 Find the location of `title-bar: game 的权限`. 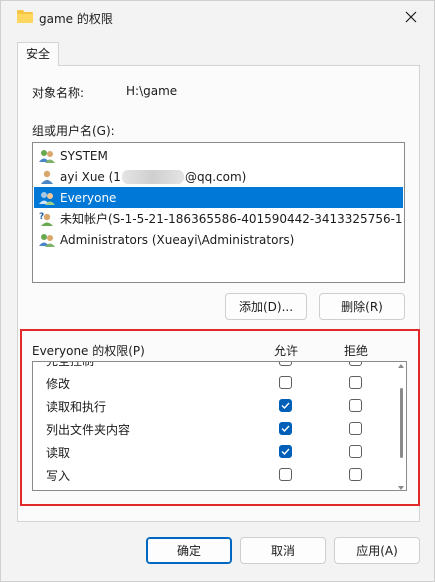

title-bar: game 的权限 is located at coordinates (217, 17).